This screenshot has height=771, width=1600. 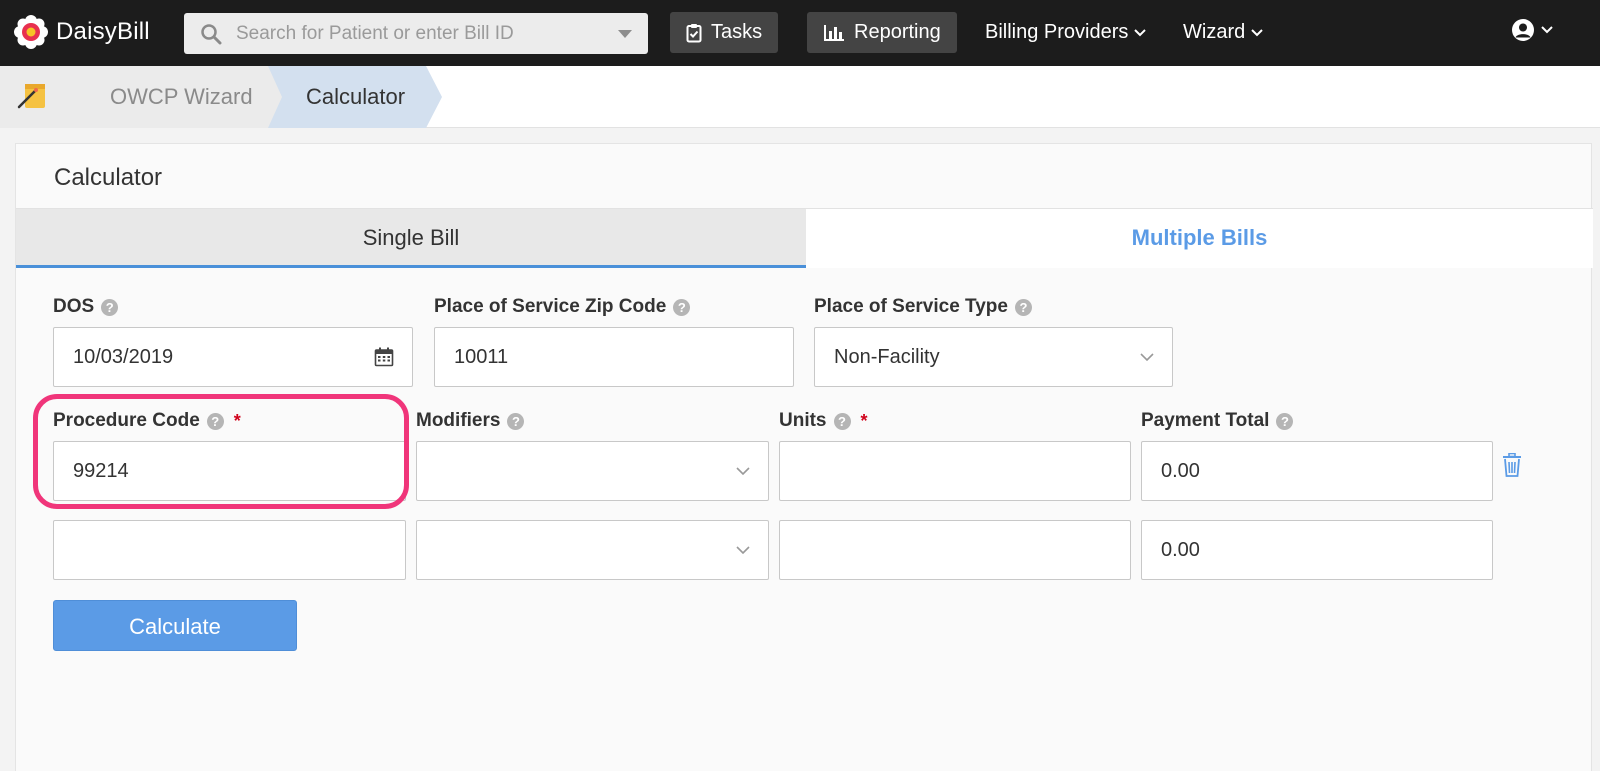 What do you see at coordinates (356, 96) in the screenshot?
I see `breadcrumb-label: Calculator` at bounding box center [356, 96].